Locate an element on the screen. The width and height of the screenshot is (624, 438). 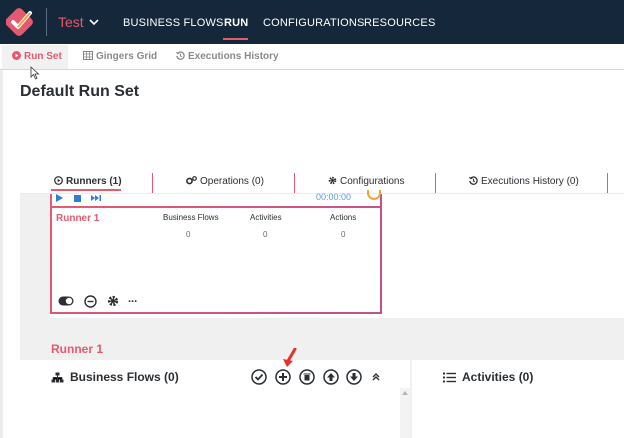
tab-active-indicator is located at coordinates (86, 190).